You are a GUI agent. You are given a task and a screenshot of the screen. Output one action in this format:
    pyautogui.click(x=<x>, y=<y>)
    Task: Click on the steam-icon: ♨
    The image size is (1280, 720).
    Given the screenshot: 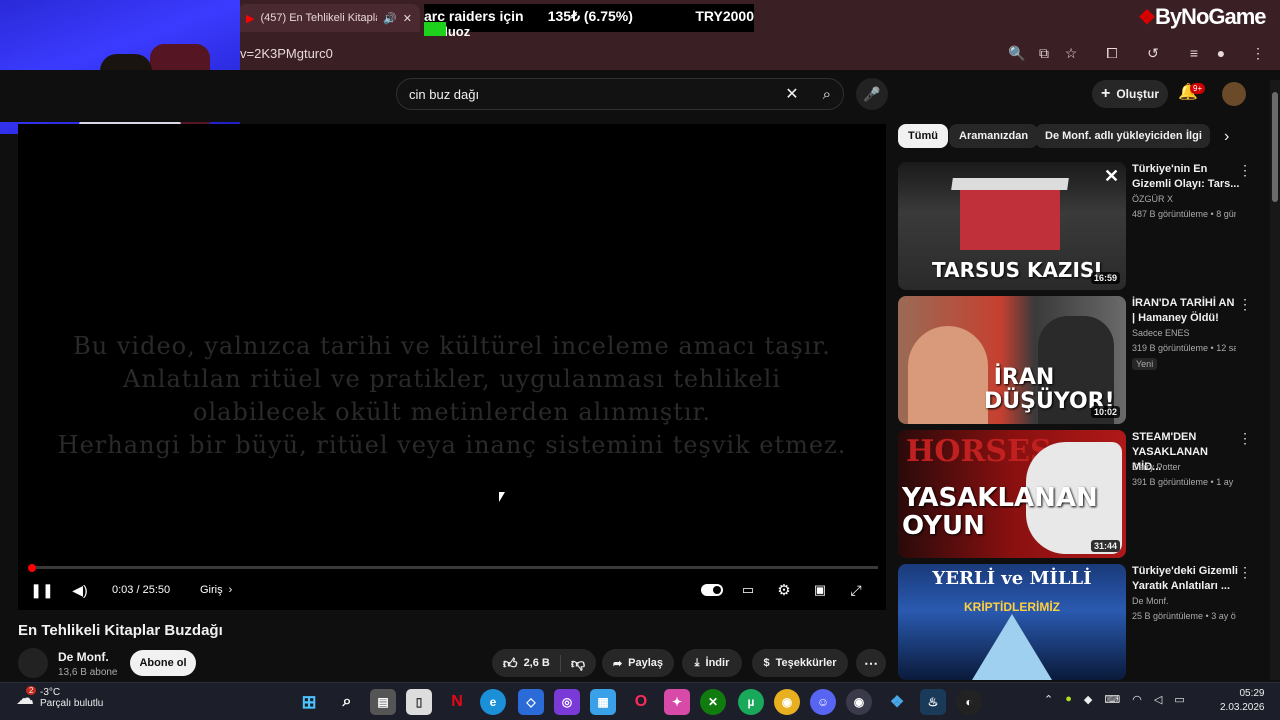 What is the action you would take?
    pyautogui.click(x=933, y=702)
    